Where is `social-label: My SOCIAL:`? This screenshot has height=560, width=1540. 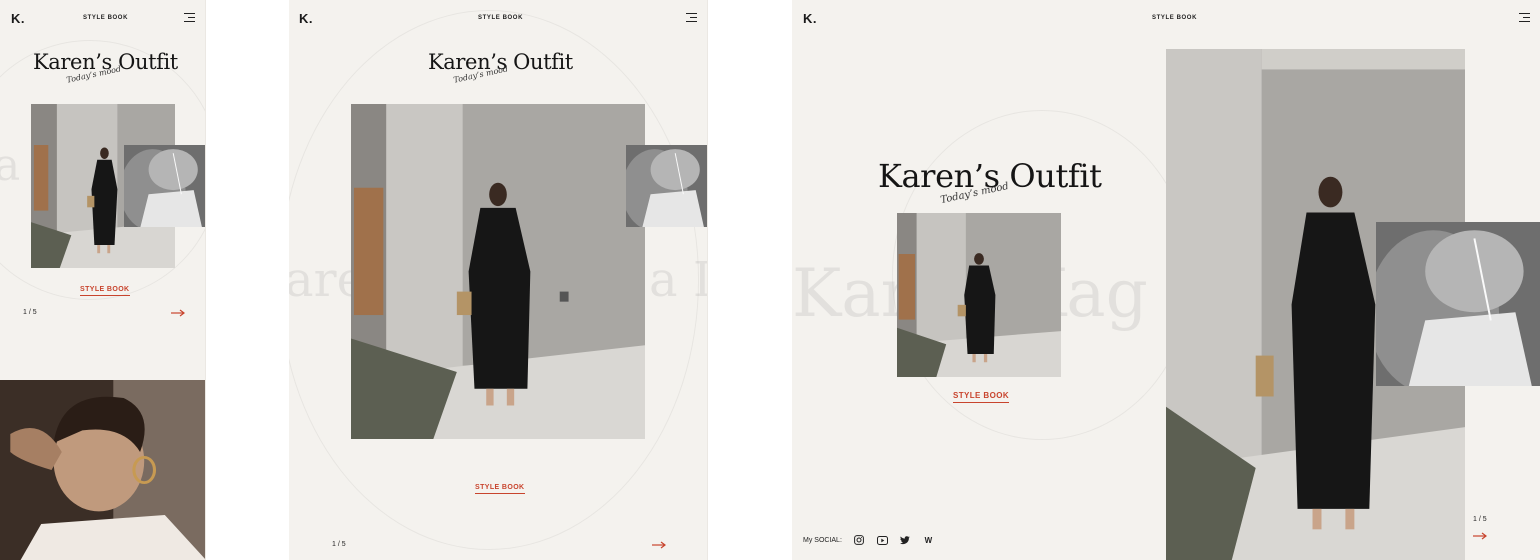
social-label: My SOCIAL: is located at coordinates (822, 540).